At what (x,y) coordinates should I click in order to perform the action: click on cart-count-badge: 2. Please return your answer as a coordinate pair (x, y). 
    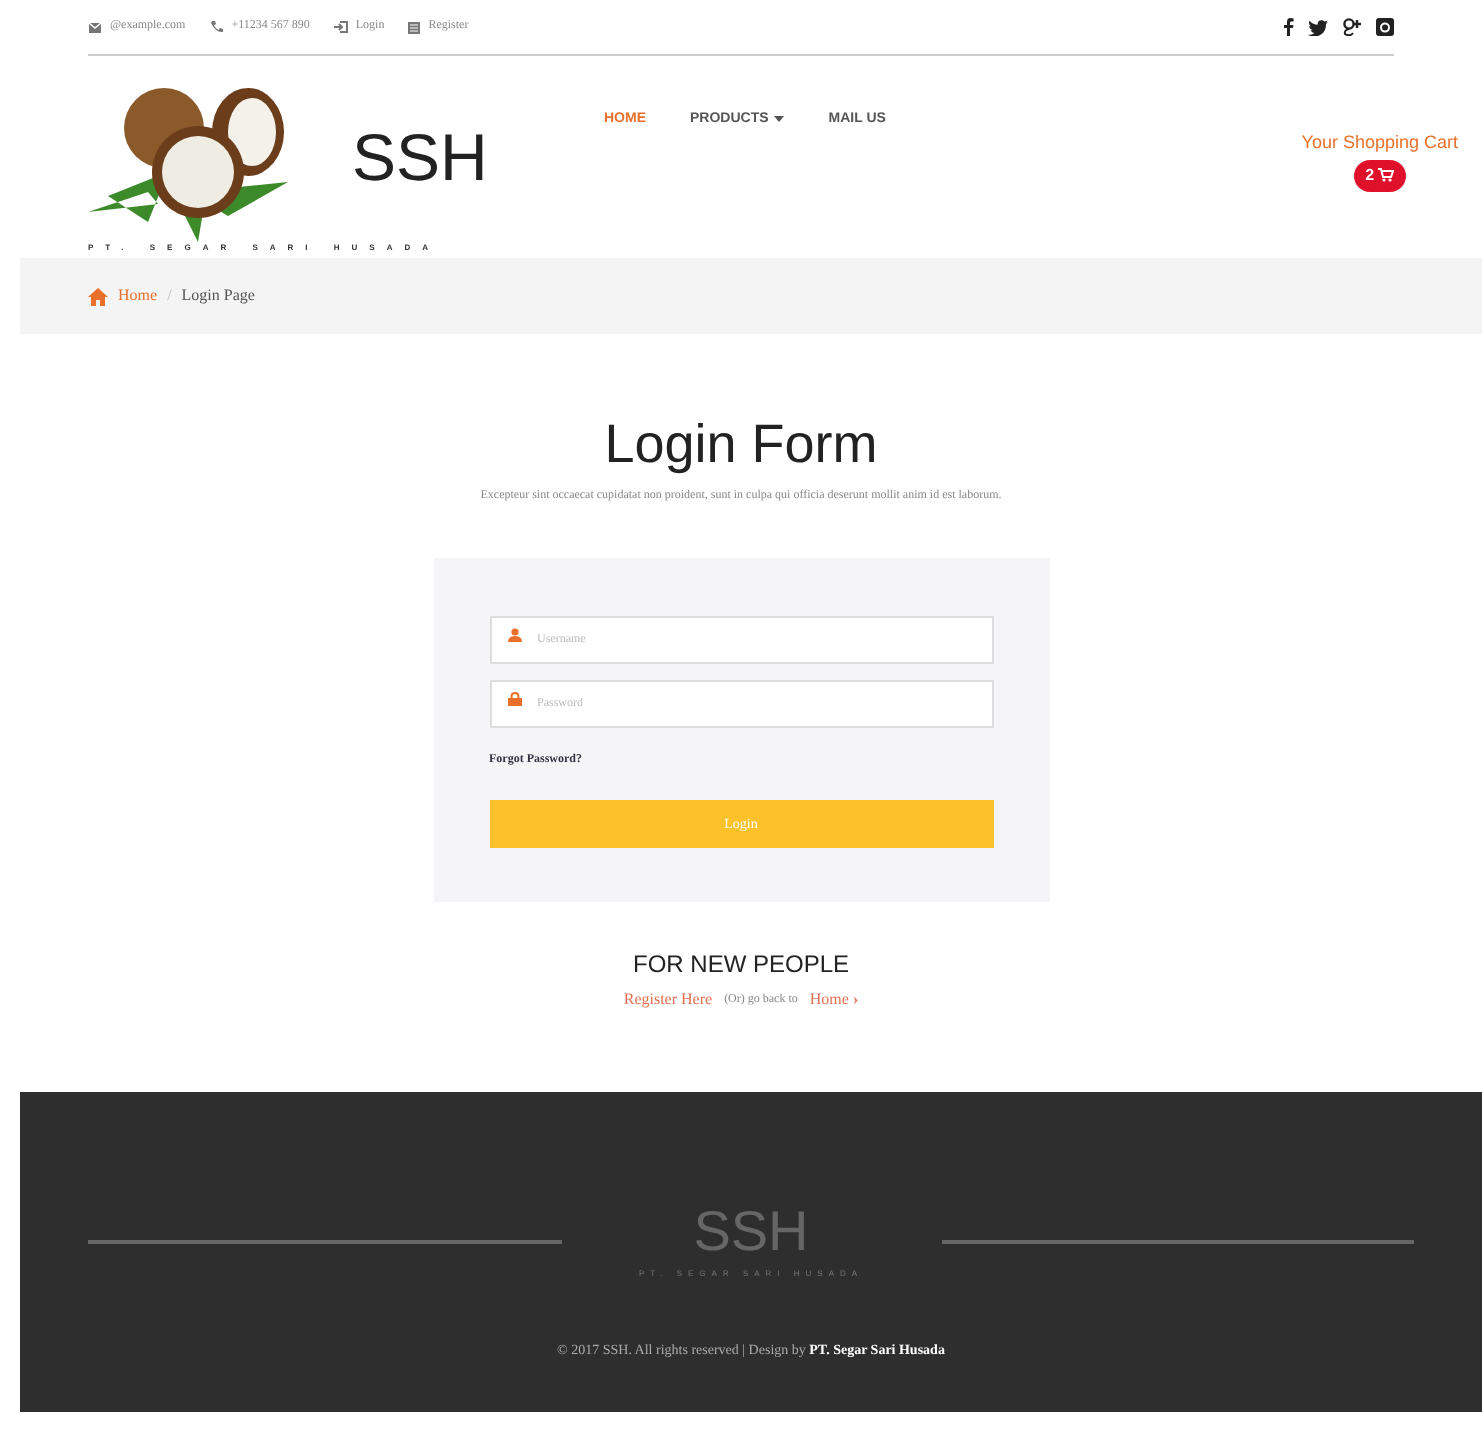
    Looking at the image, I should click on (1380, 175).